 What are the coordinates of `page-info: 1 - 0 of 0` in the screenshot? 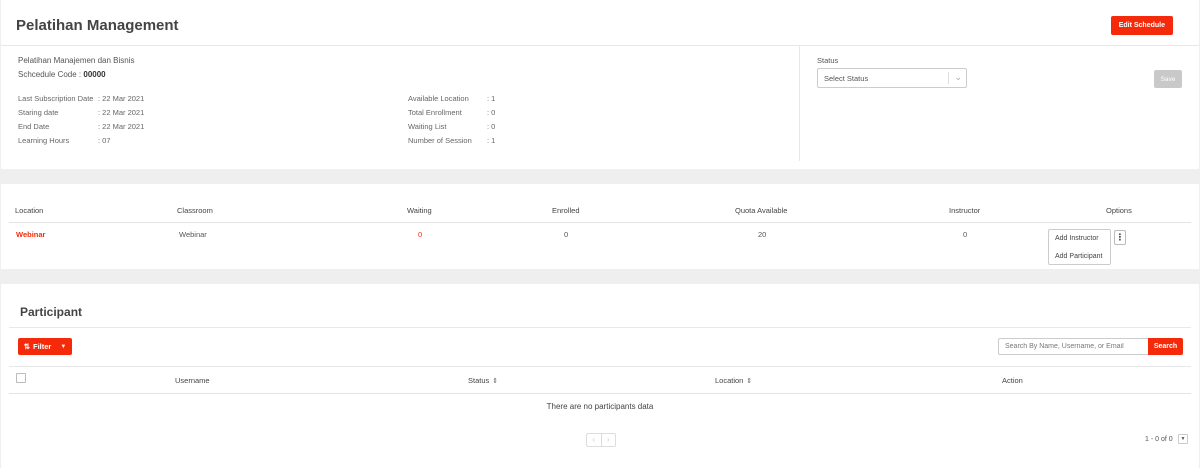 It's located at (1159, 439).